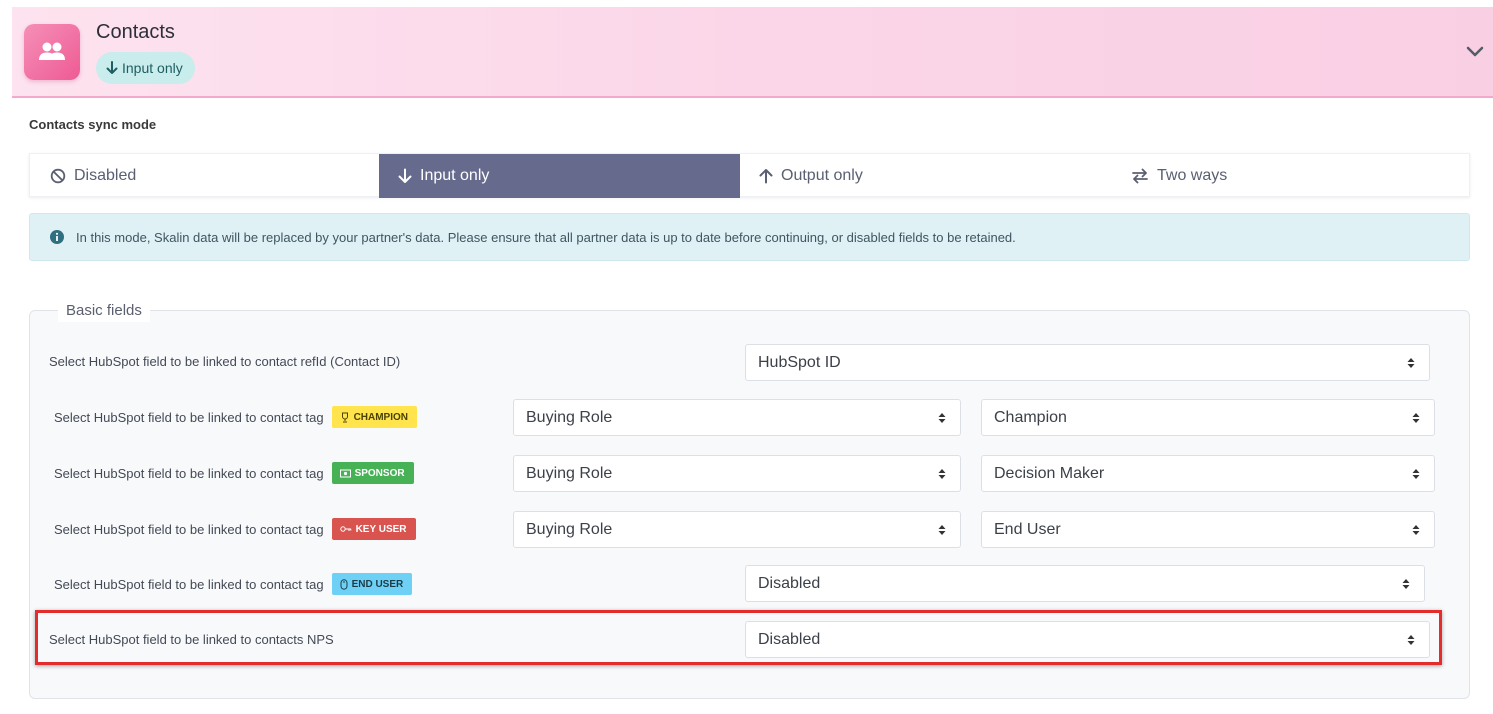 This screenshot has height=714, width=1493. What do you see at coordinates (749, 175) in the screenshot?
I see `sync-mode-tabs: Disabled Input only Output only Two ways` at bounding box center [749, 175].